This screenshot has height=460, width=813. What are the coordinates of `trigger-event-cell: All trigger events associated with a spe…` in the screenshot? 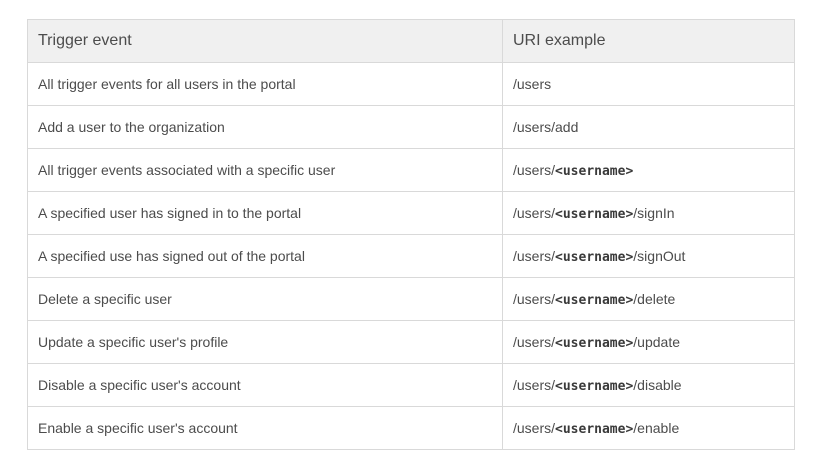 It's located at (265, 170).